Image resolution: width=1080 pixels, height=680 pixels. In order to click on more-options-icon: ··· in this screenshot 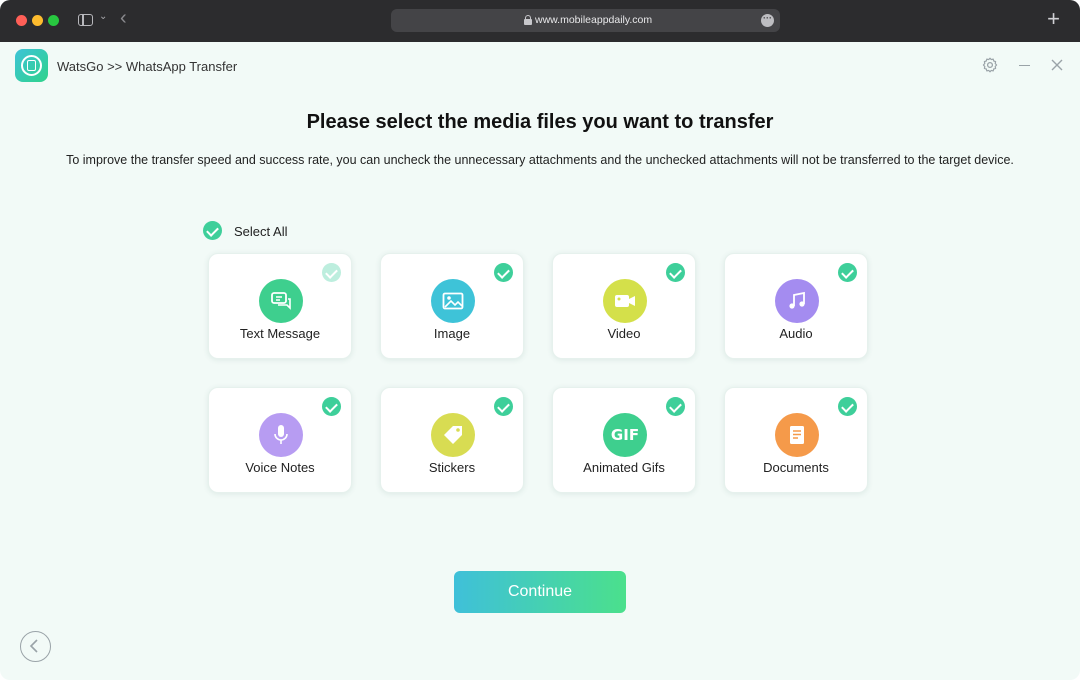, I will do `click(767, 20)`.